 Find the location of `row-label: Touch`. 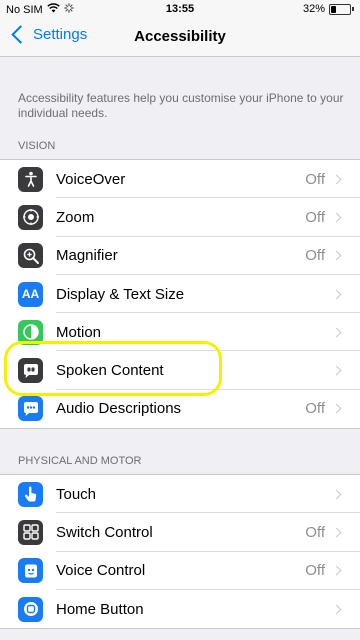

row-label: Touch is located at coordinates (76, 494).